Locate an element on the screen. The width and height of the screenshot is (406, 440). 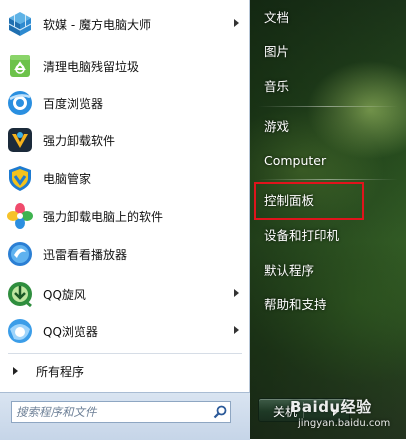
expand-arrow-icon is located at coordinates (15, 371).